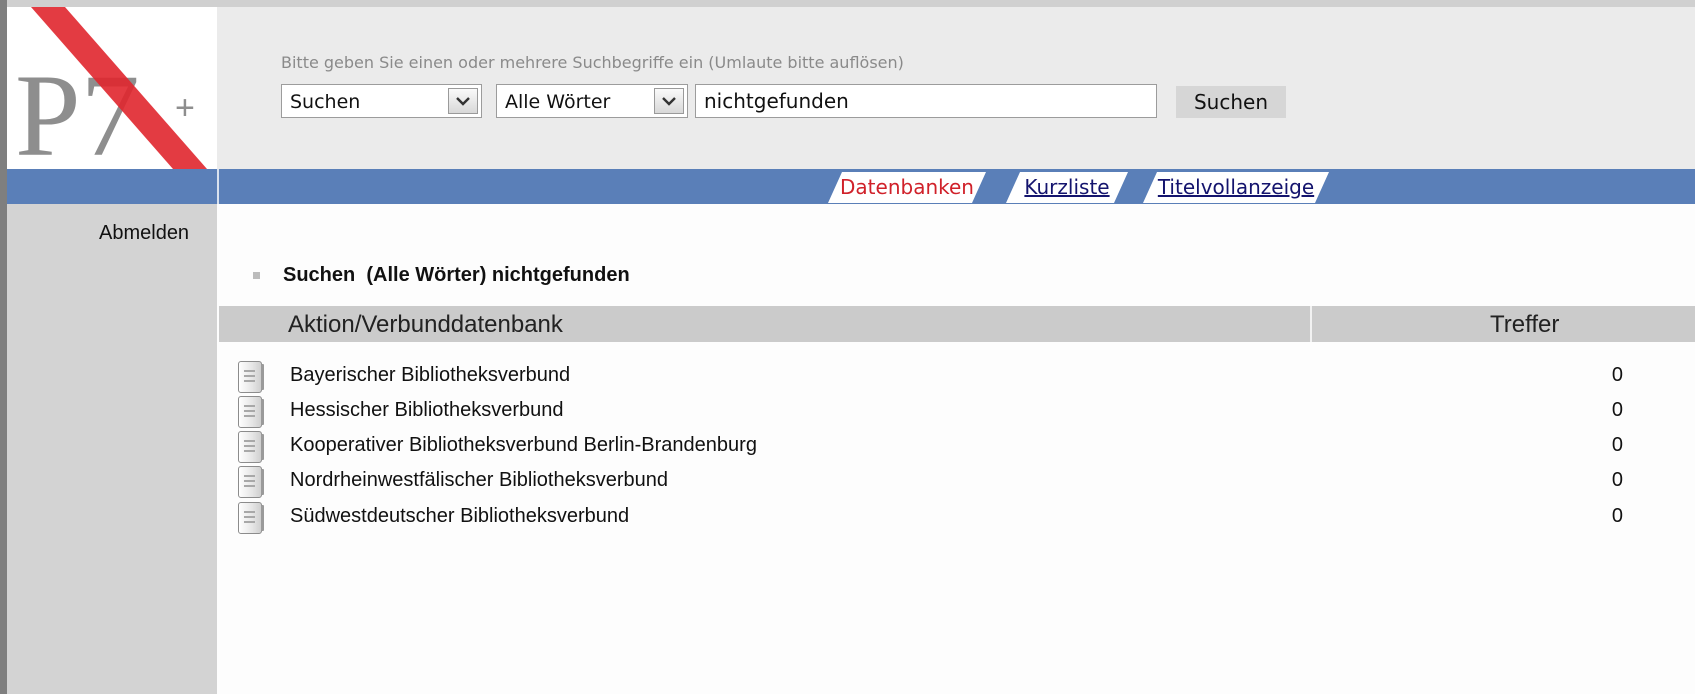 This screenshot has width=1695, height=694. I want to click on sidebar, so click(112, 449).